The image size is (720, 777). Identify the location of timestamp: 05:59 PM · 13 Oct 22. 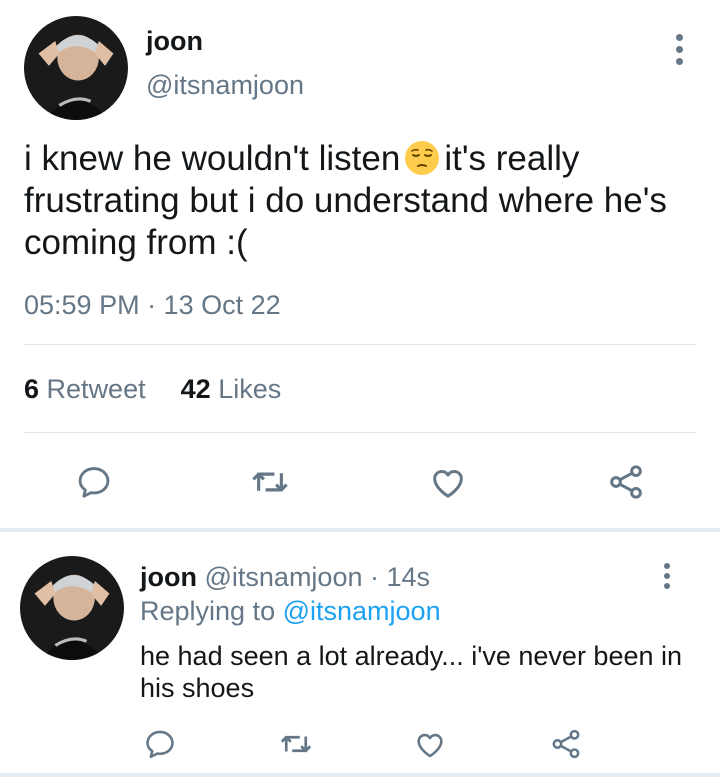
(152, 305).